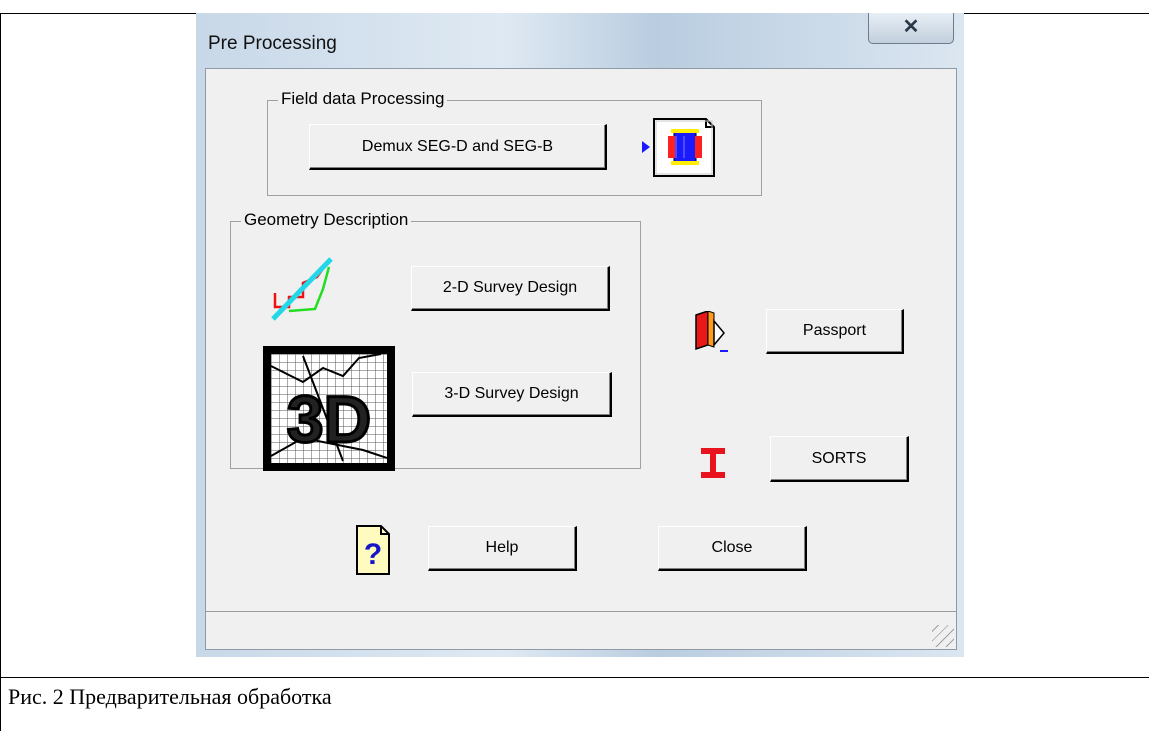 The width and height of the screenshot is (1149, 731). I want to click on demux-button: Demux SEG-D and SEG-B, so click(458, 147).